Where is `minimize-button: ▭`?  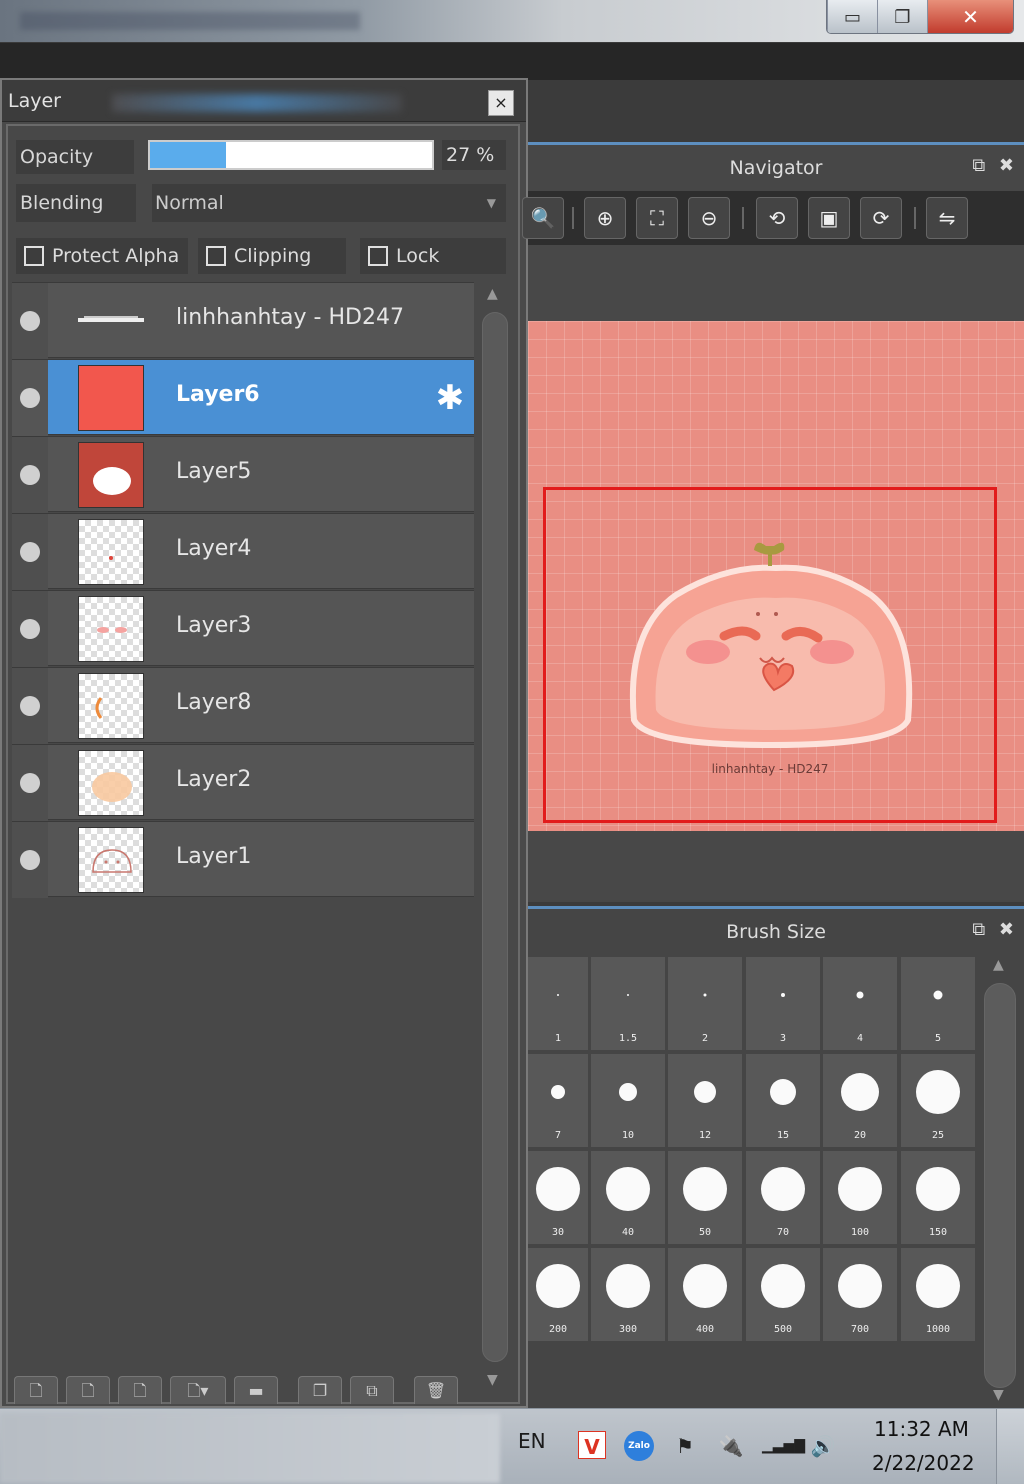
minimize-button: ▭ is located at coordinates (852, 16).